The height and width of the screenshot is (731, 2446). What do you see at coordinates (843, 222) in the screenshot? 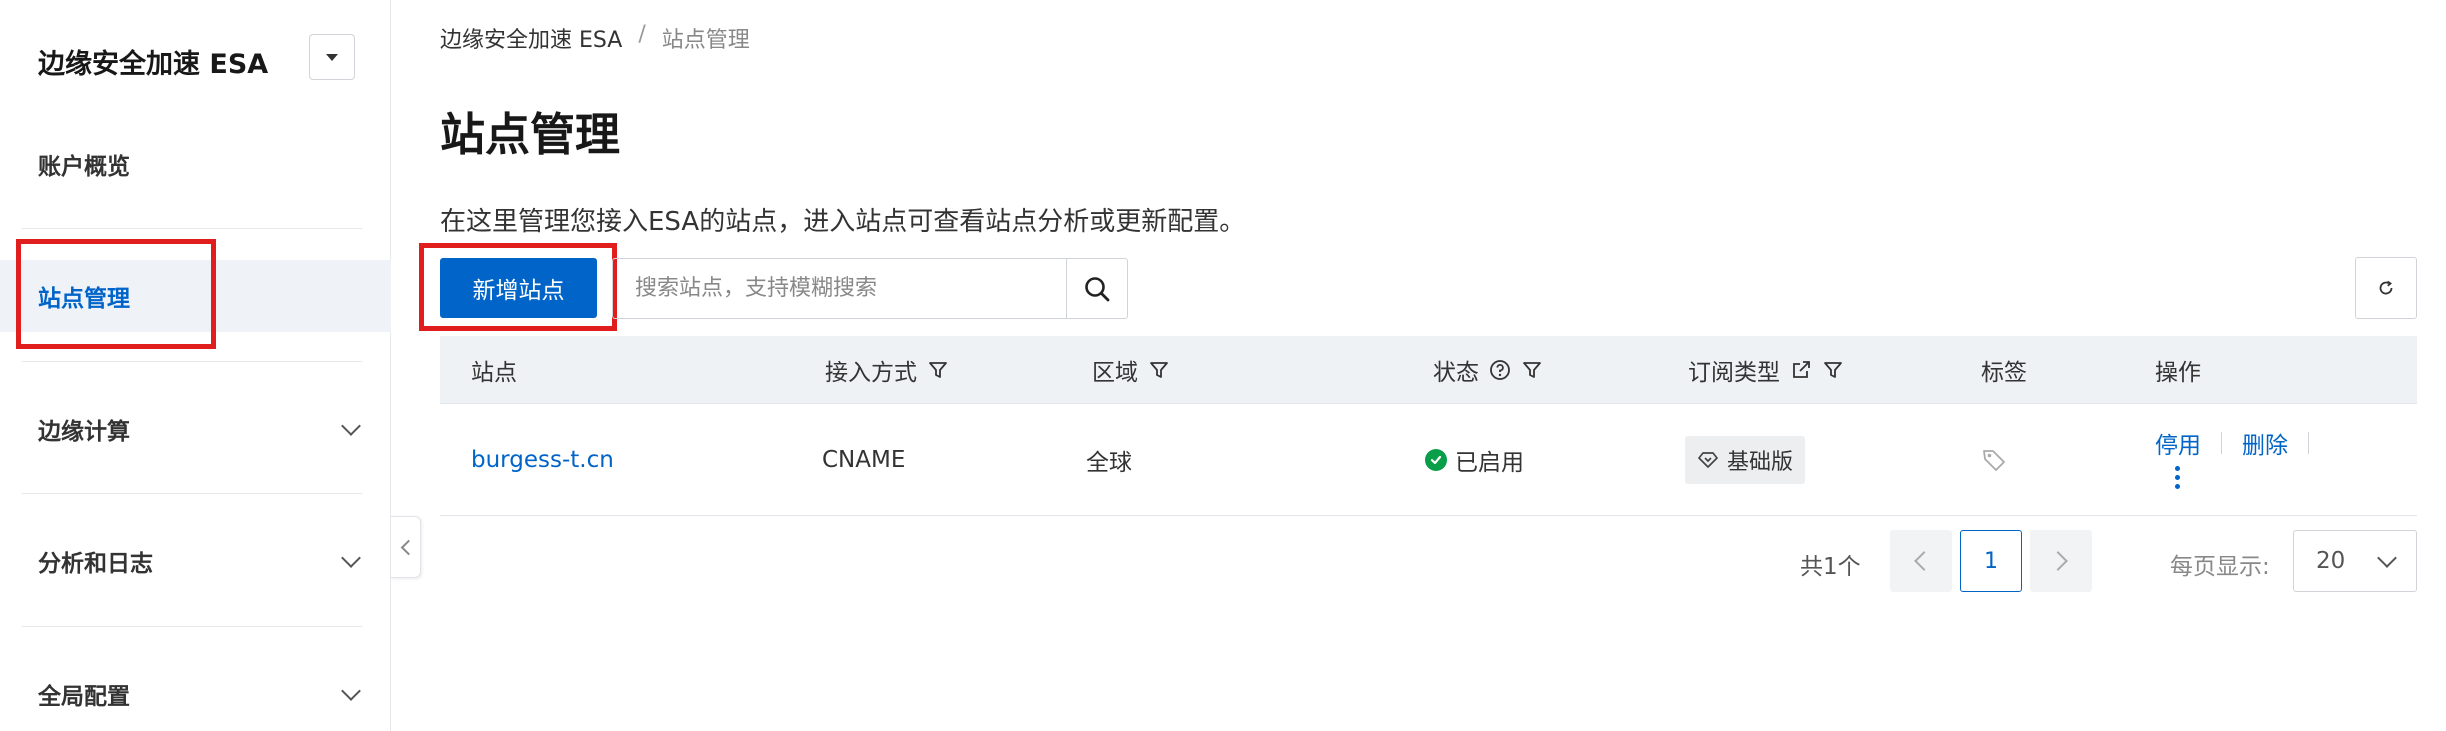
I see `page-description: 在这里管理您接入ESA的站点，进入站点可查看站点分析或更新配置。` at bounding box center [843, 222].